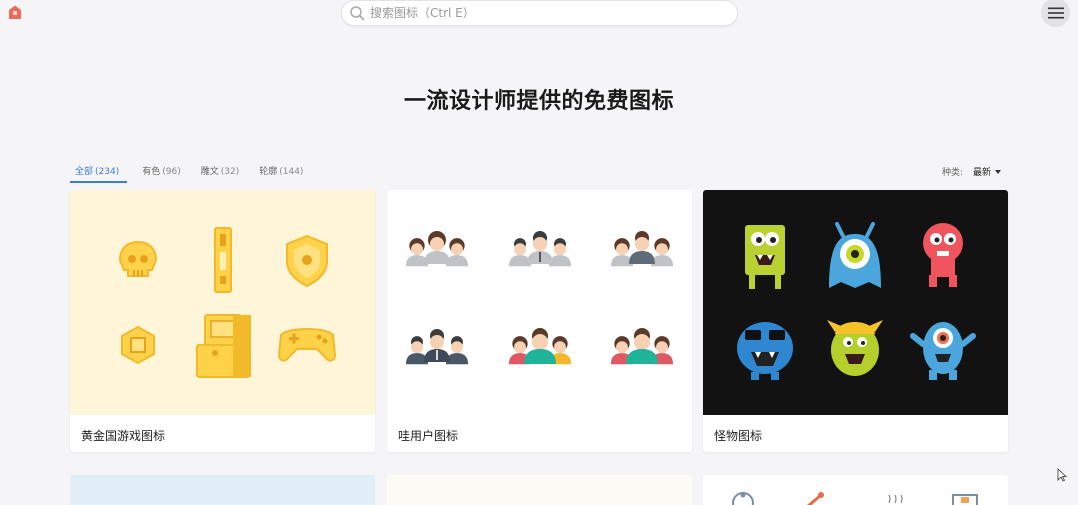  I want to click on card-title: 怪物图标, so click(738, 435).